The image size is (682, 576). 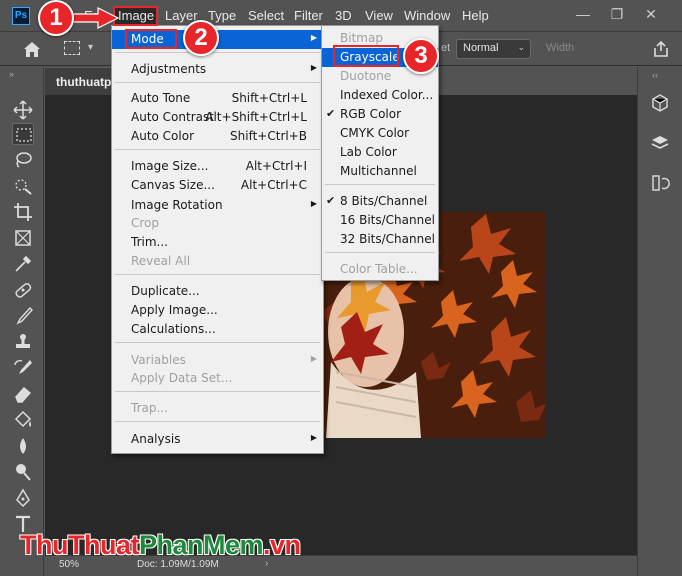 I want to click on collapse-icon: ››, so click(x=11, y=74).